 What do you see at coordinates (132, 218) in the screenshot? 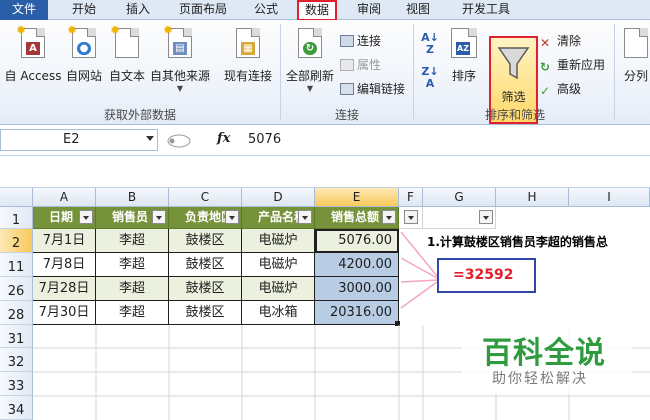
I see `table-header-salesperson: 销售员` at bounding box center [132, 218].